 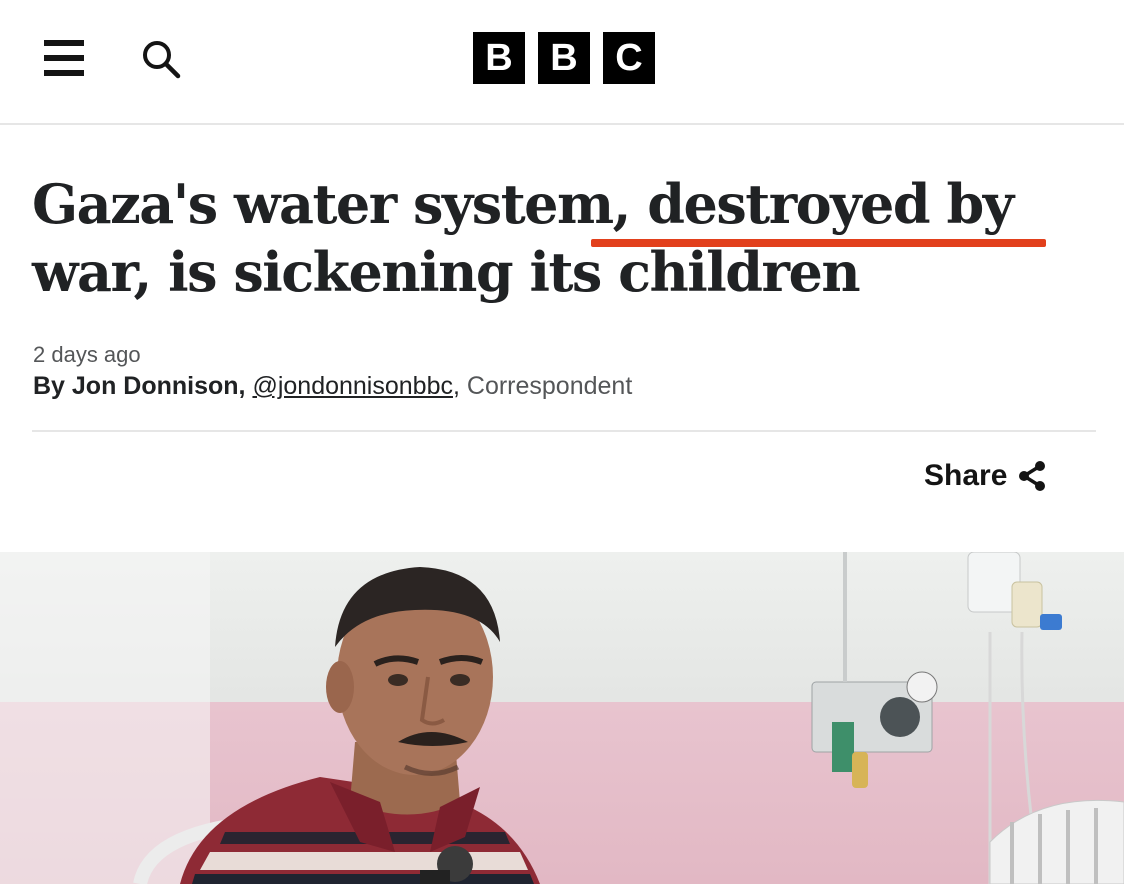 I want to click on search-button, so click(x=161, y=59).